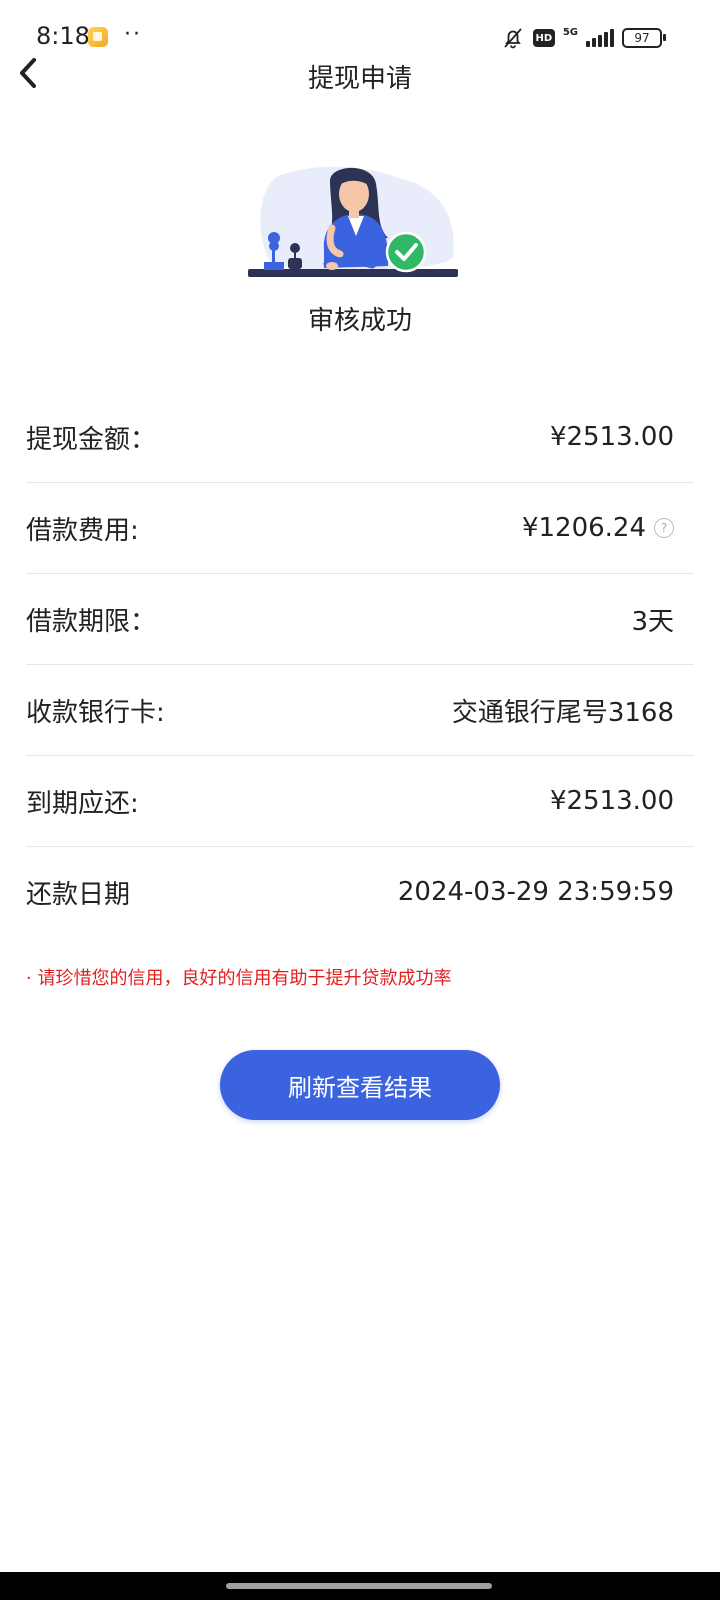 This screenshot has height=1600, width=720. What do you see at coordinates (562, 712) in the screenshot?
I see `info-value: 交通银行尾号3168` at bounding box center [562, 712].